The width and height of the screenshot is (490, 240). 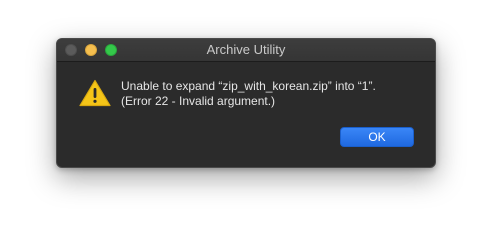 What do you see at coordinates (377, 137) in the screenshot?
I see `ok-button: OK` at bounding box center [377, 137].